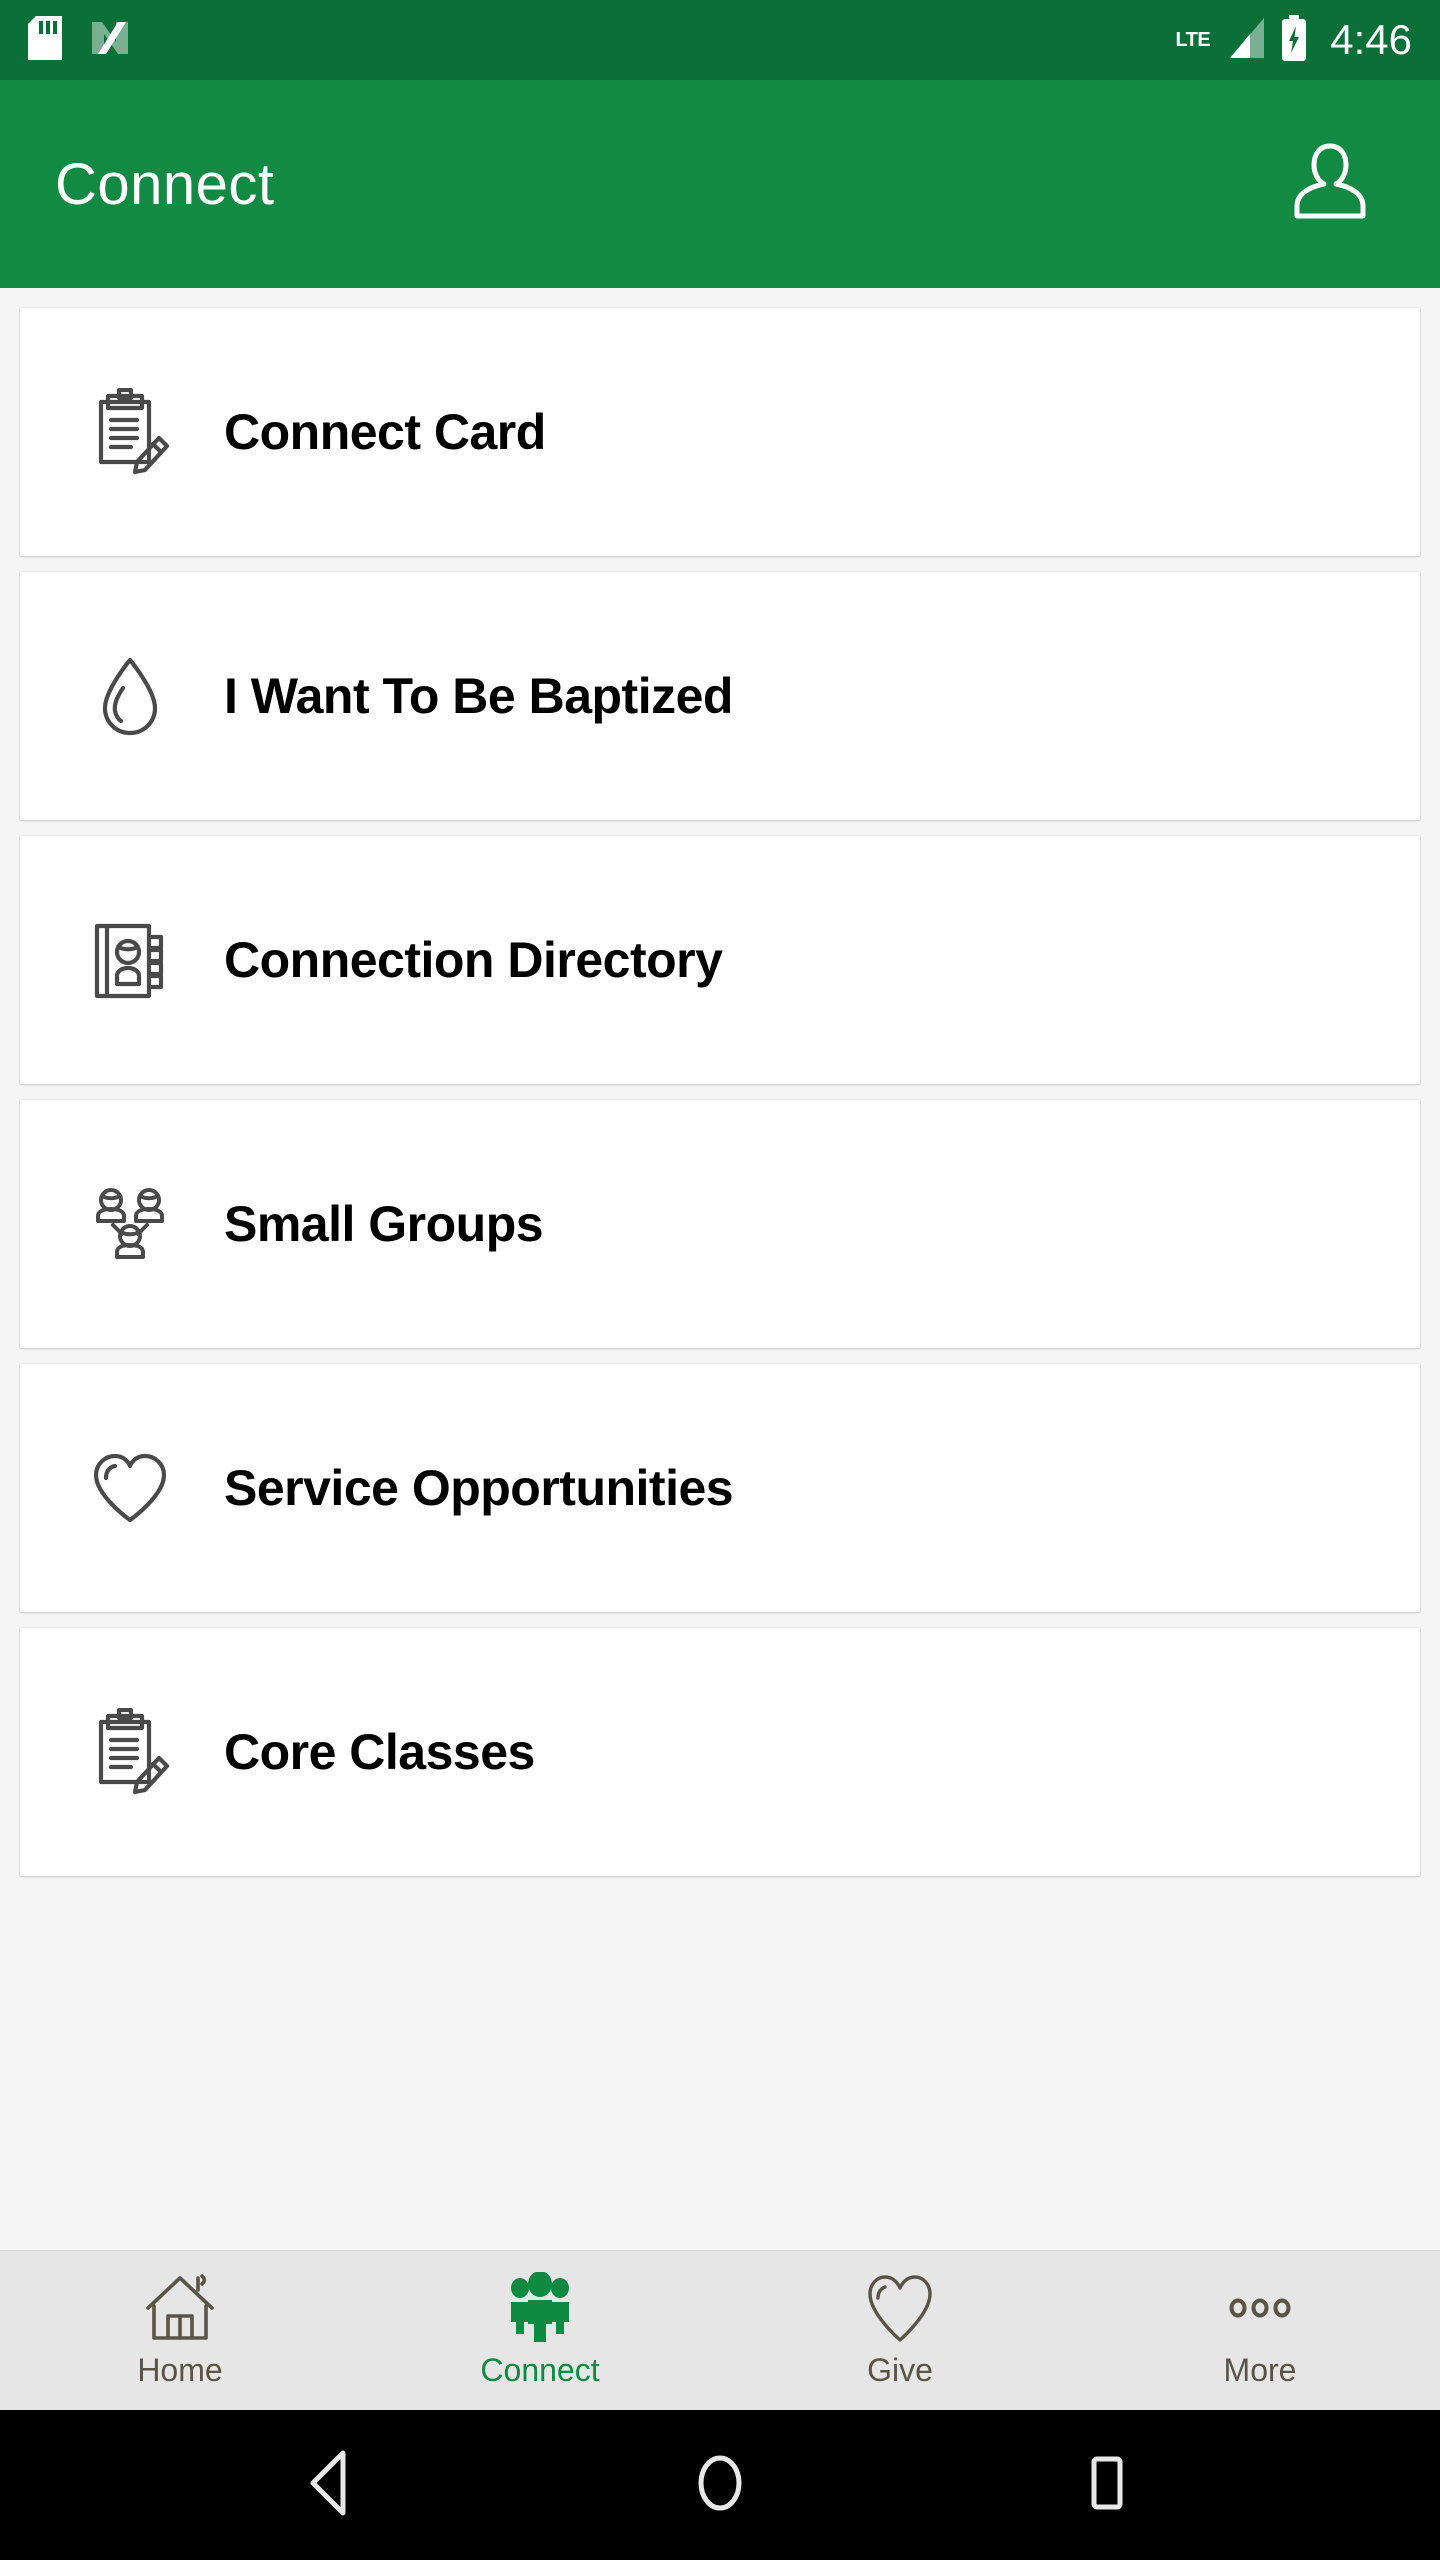 This screenshot has width=1440, height=2560. I want to click on home-button, so click(720, 2485).